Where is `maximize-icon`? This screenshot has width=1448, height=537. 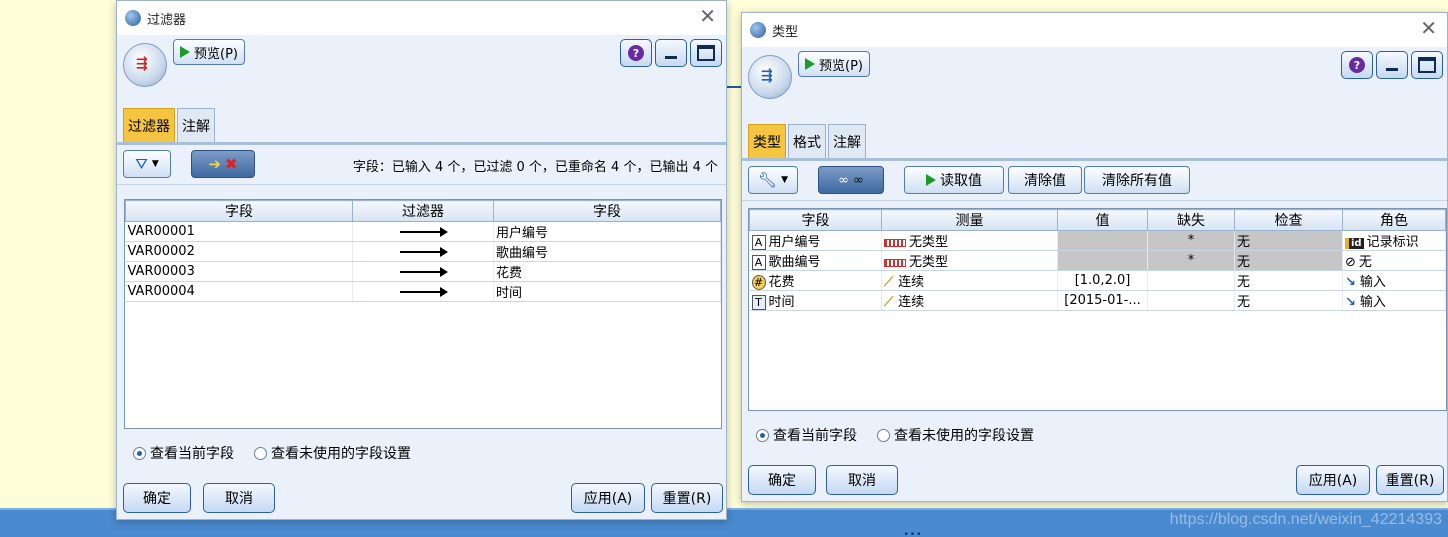
maximize-icon is located at coordinates (706, 53).